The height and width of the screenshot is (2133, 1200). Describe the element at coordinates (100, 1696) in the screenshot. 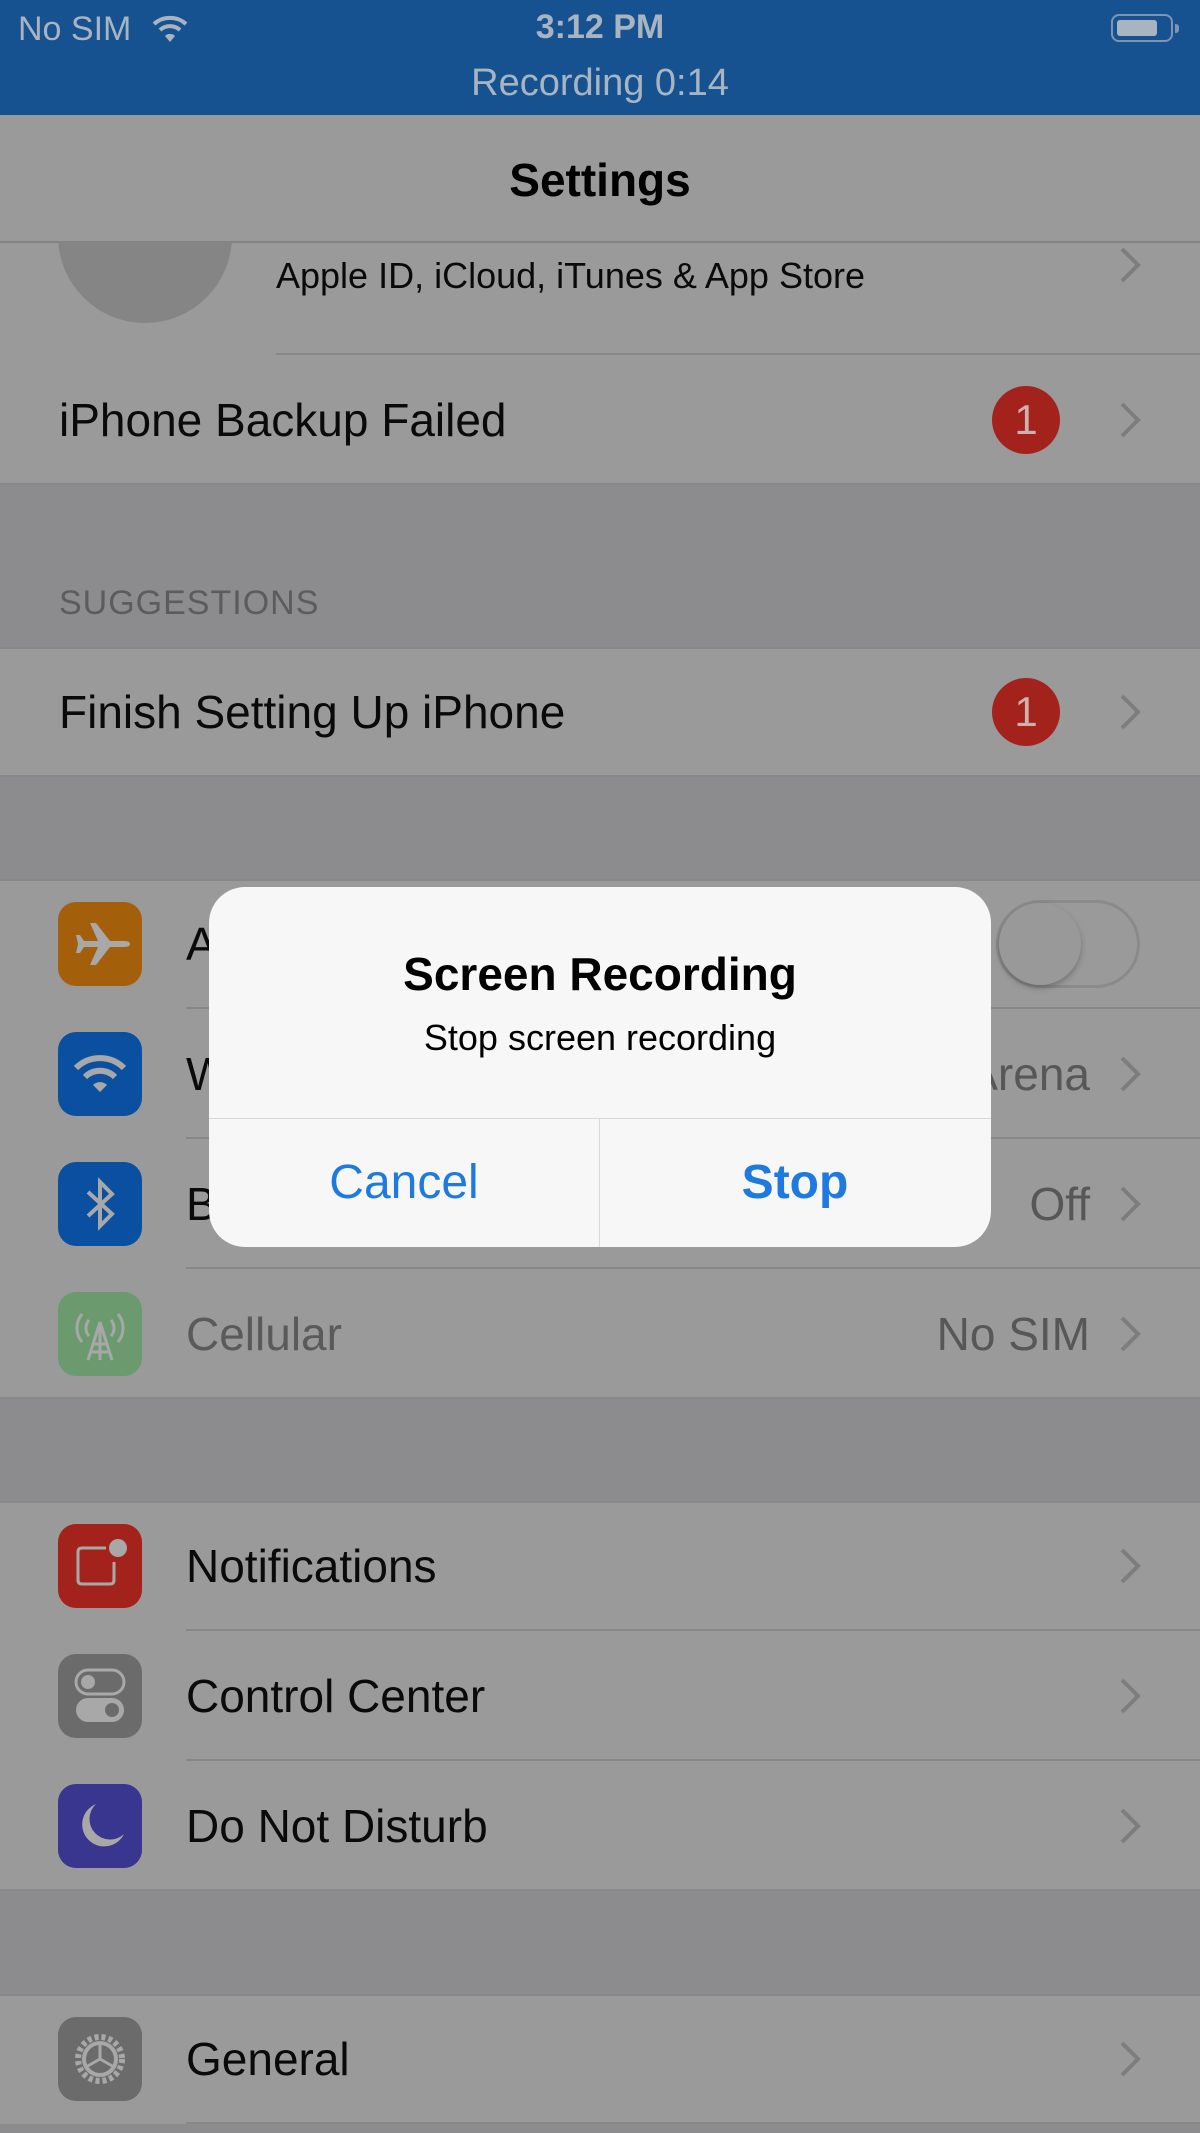

I see `control-center-icon` at that location.